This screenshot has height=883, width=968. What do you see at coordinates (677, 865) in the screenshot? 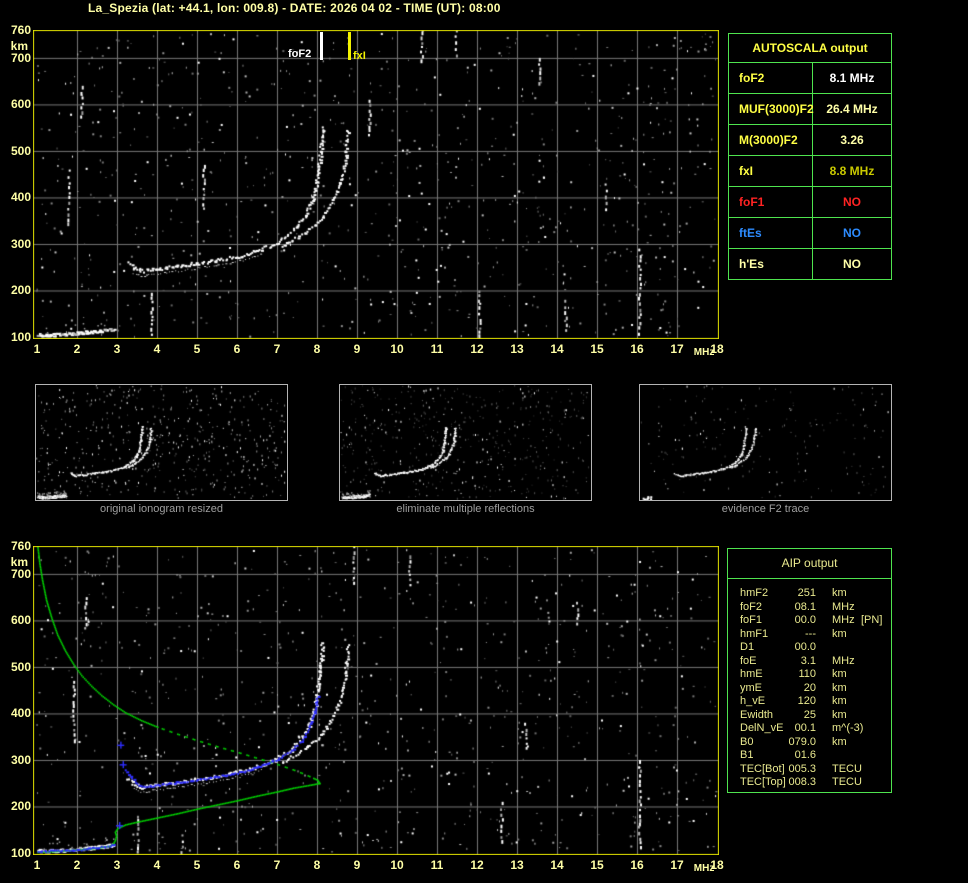
I see `x-tick-label: 17` at bounding box center [677, 865].